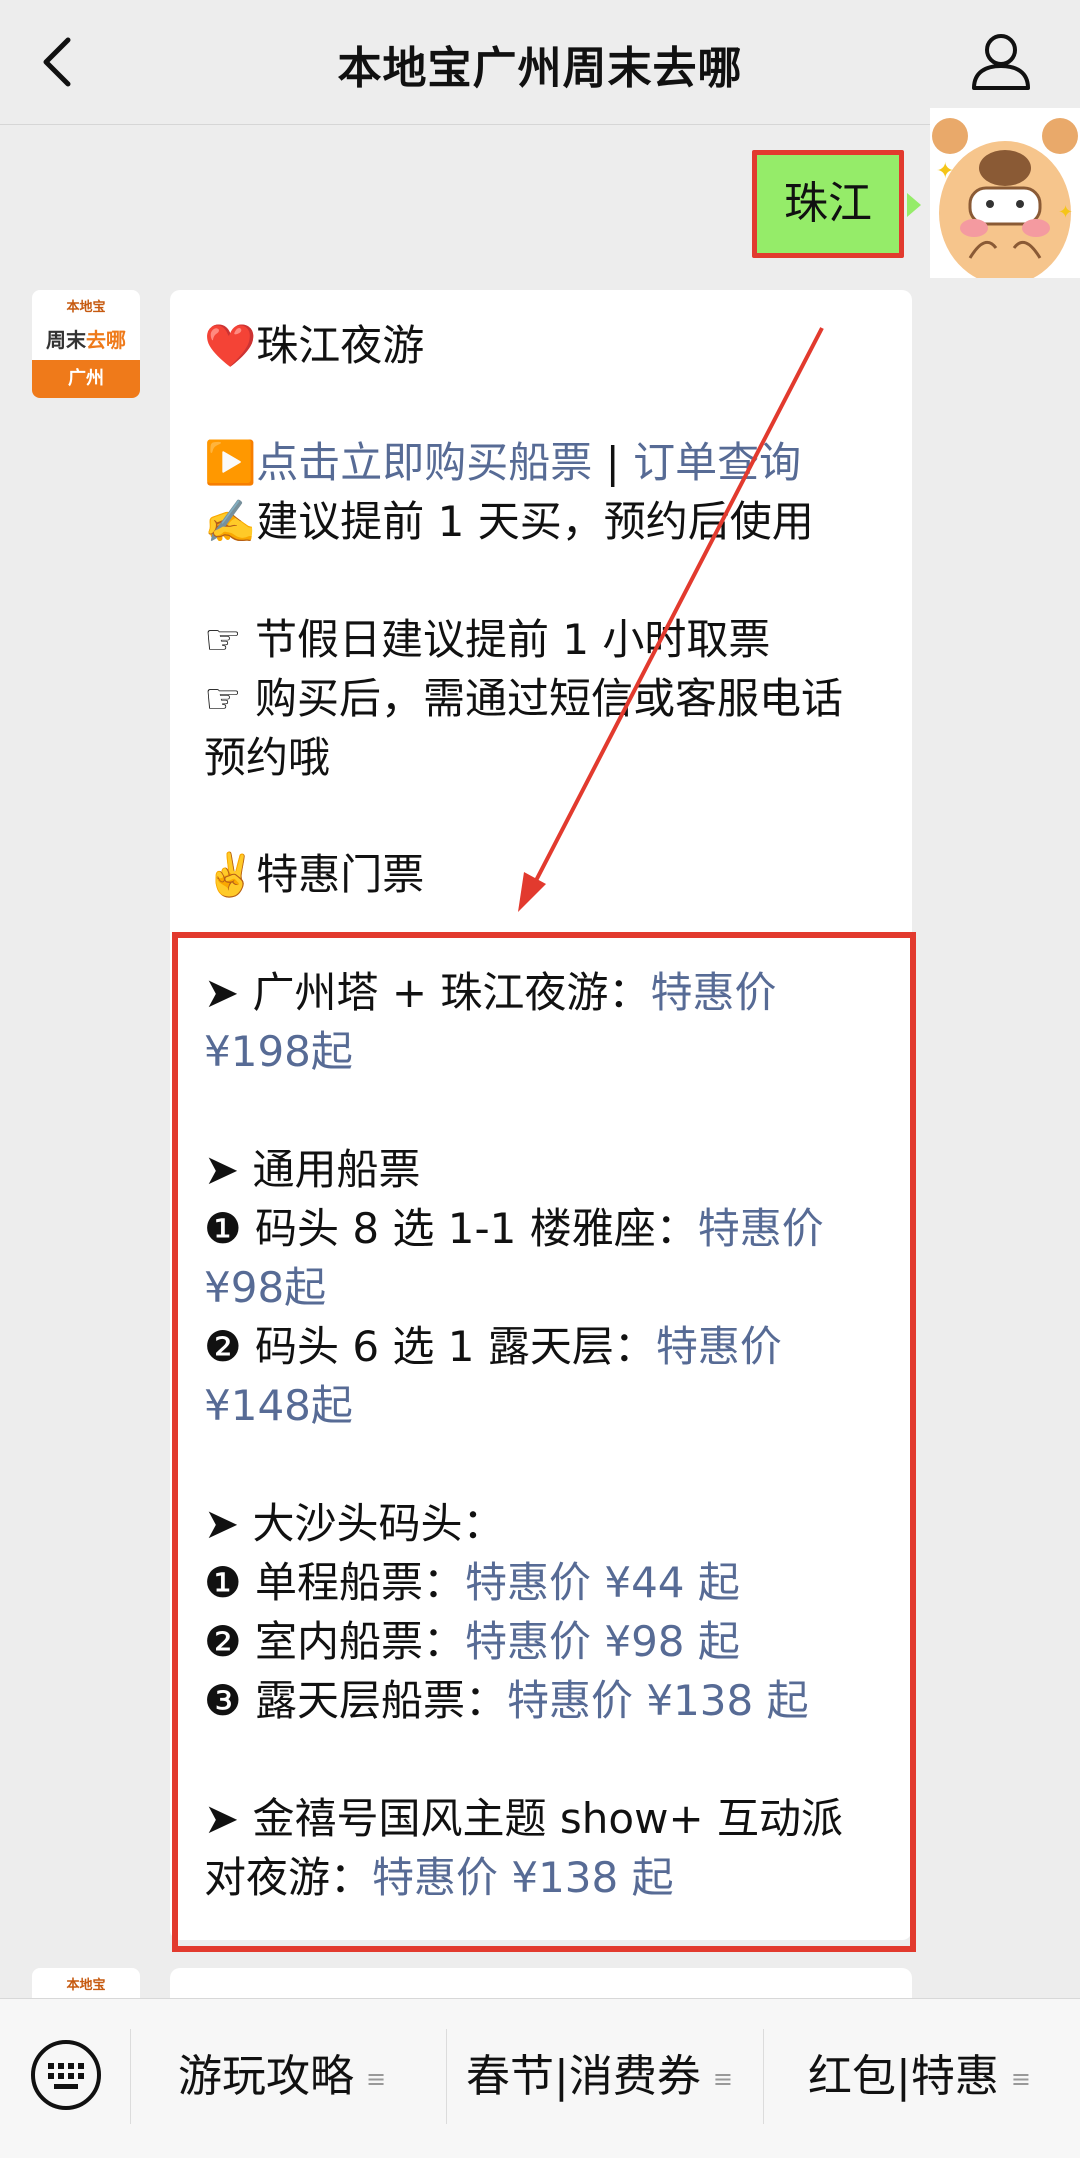  What do you see at coordinates (487, 639) in the screenshot?
I see `tip-holiday: ☞ 节假日建议提前 1 小时取票` at bounding box center [487, 639].